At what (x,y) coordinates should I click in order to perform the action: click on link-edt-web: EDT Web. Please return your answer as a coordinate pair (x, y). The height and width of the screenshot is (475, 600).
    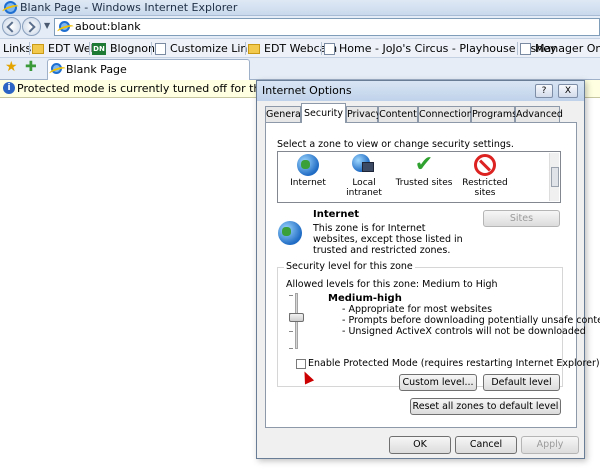
    Looking at the image, I should click on (65, 48).